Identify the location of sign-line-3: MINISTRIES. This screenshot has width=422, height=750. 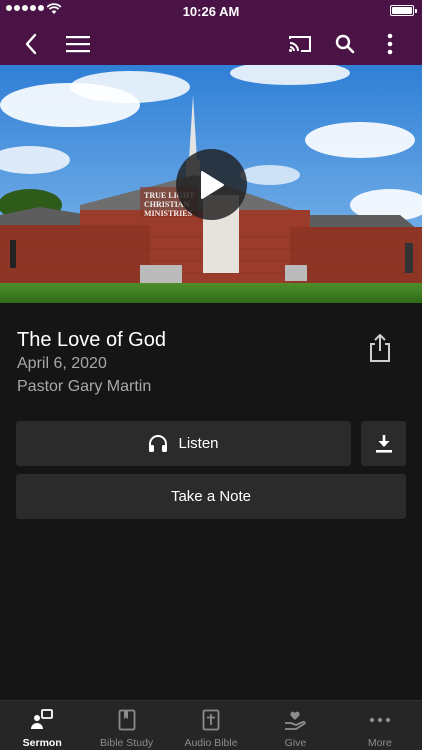
(168, 213).